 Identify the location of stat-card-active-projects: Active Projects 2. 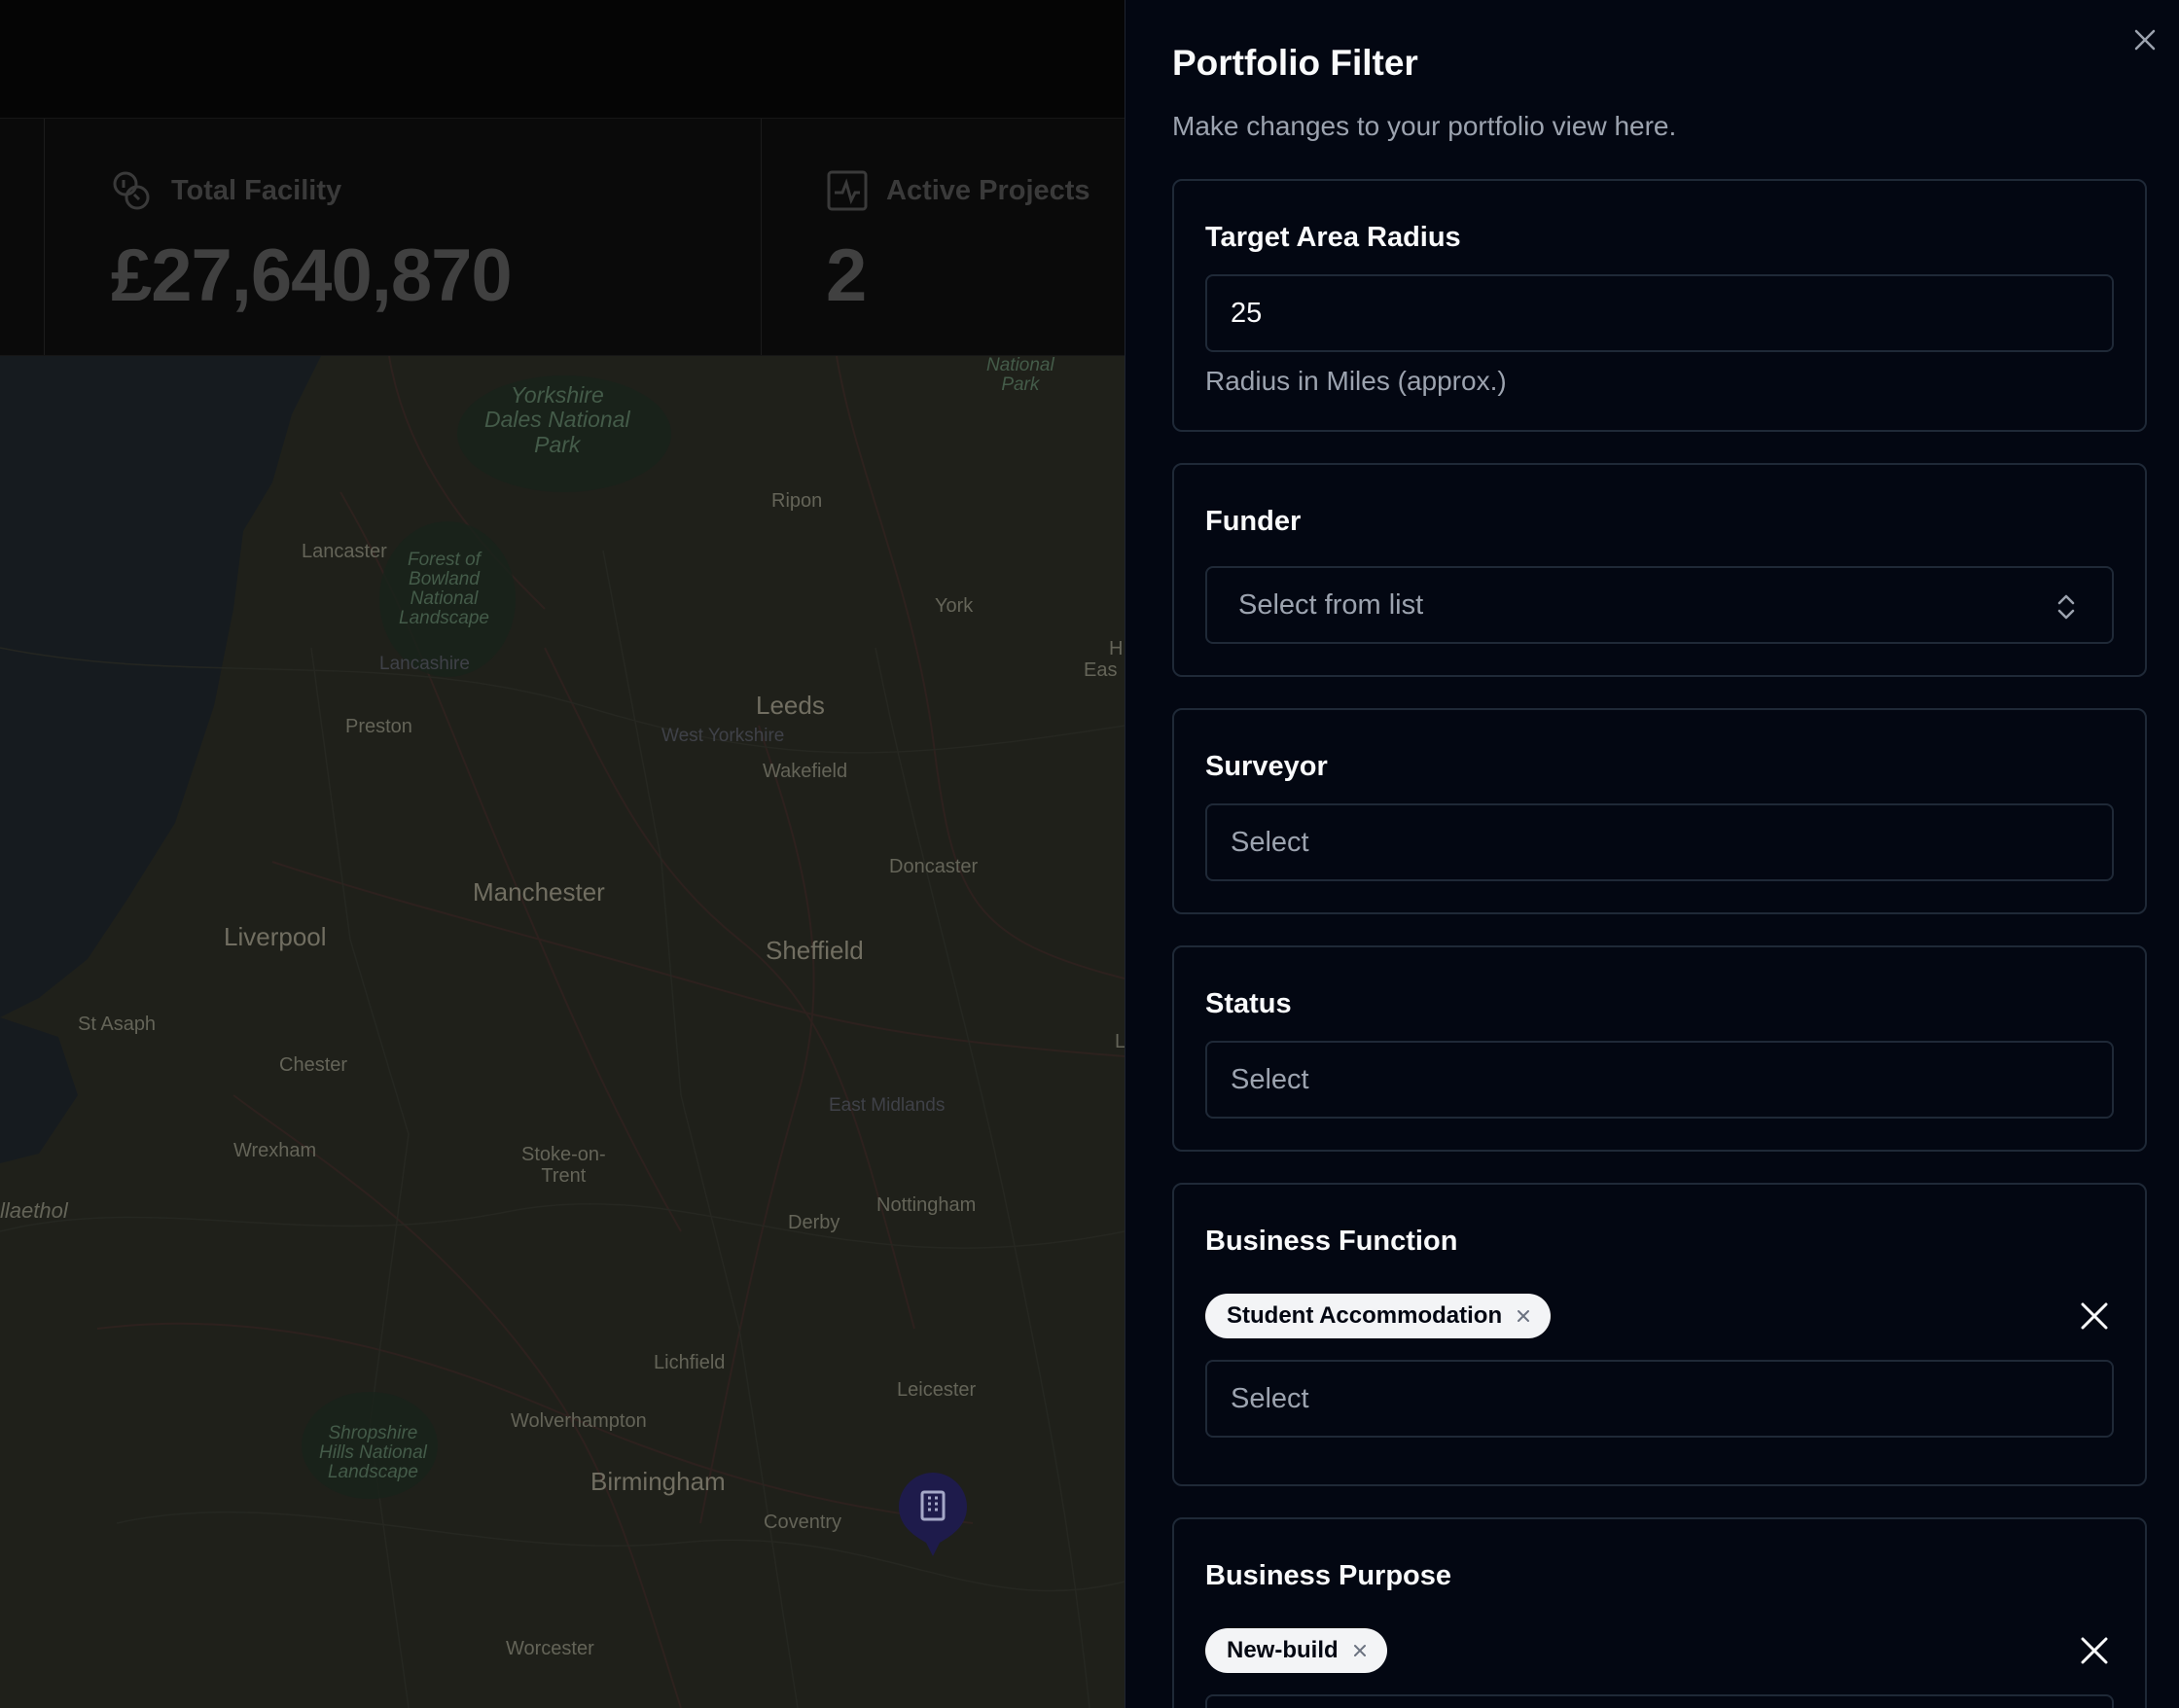
(944, 237).